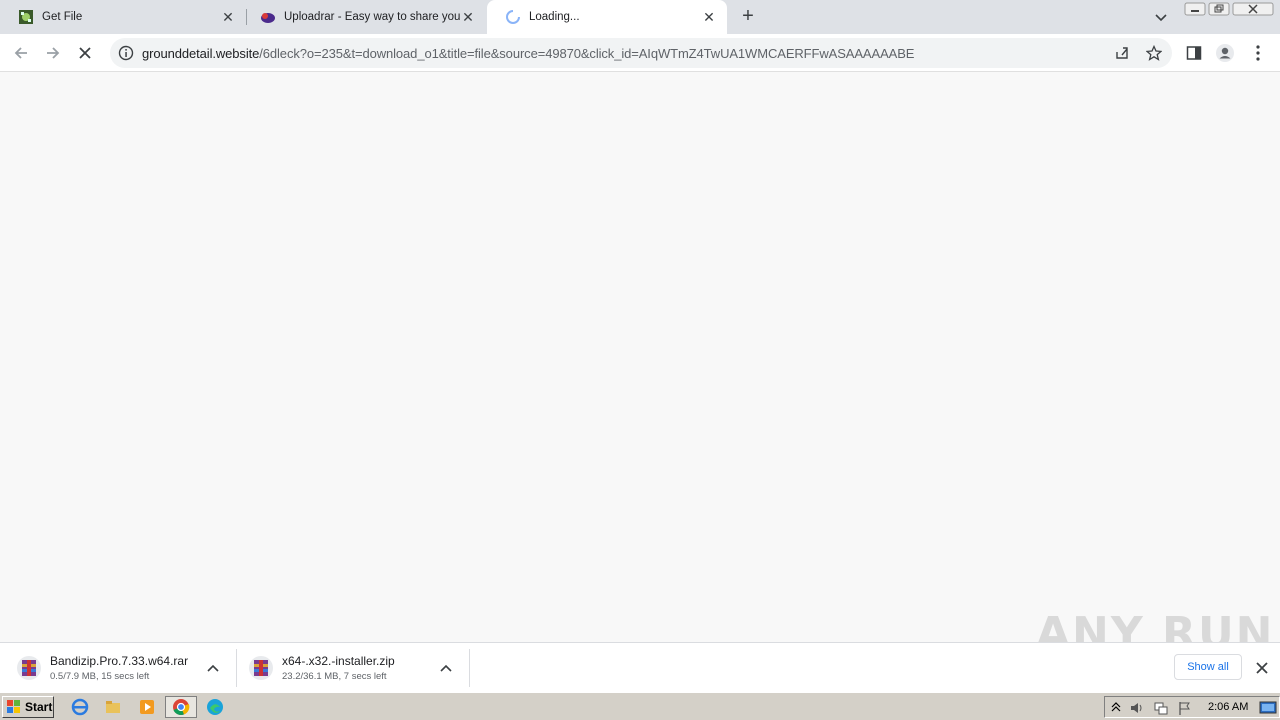  Describe the element at coordinates (748, 16) in the screenshot. I see `new-tab-button: +` at that location.